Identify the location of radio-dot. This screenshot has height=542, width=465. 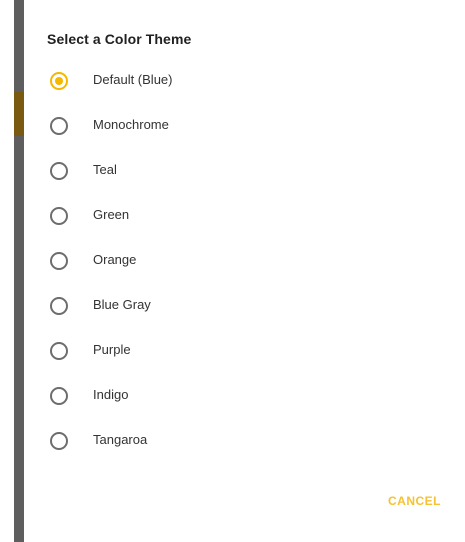
(59, 81).